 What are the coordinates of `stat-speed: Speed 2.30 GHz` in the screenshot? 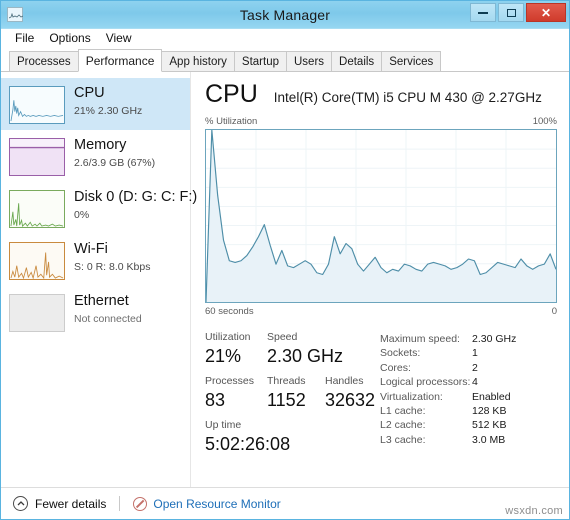 It's located at (305, 349).